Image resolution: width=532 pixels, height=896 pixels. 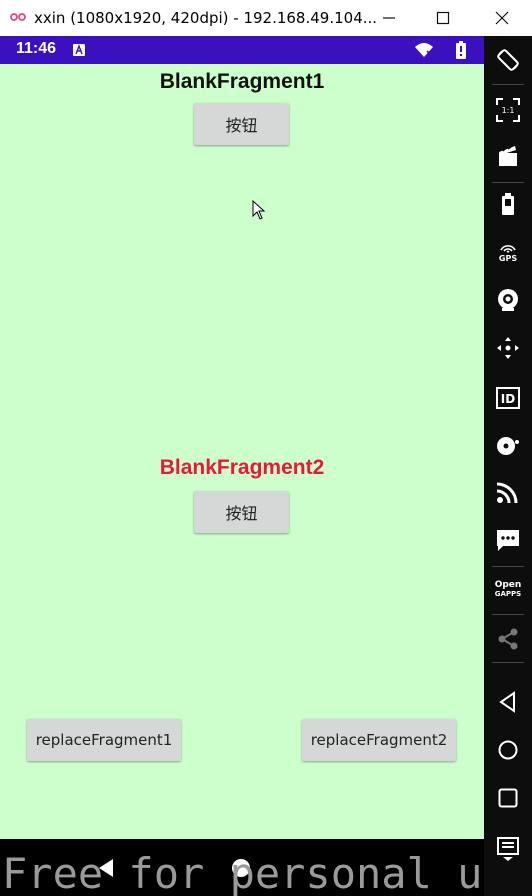 What do you see at coordinates (241, 512) in the screenshot?
I see `fragment2-button: 按钮` at bounding box center [241, 512].